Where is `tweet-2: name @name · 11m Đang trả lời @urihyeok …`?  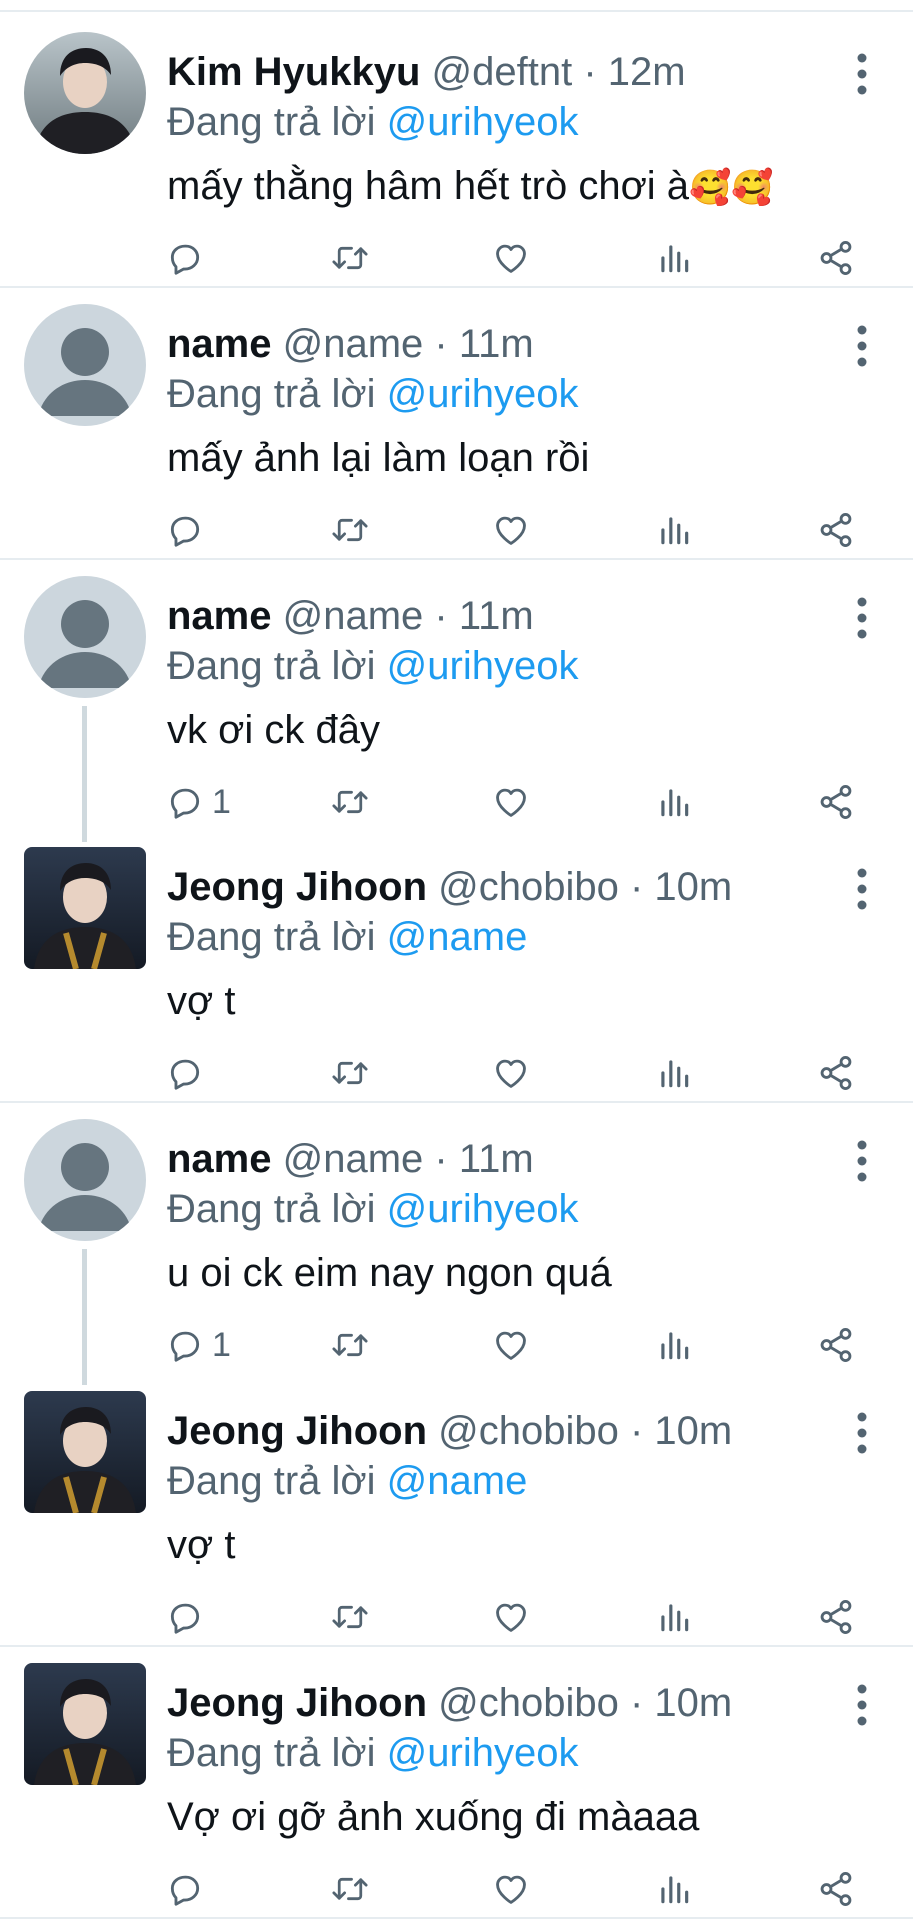
tweet-2: name @name · 11m Đang trả lời @urihyeok … is located at coordinates (456, 419).